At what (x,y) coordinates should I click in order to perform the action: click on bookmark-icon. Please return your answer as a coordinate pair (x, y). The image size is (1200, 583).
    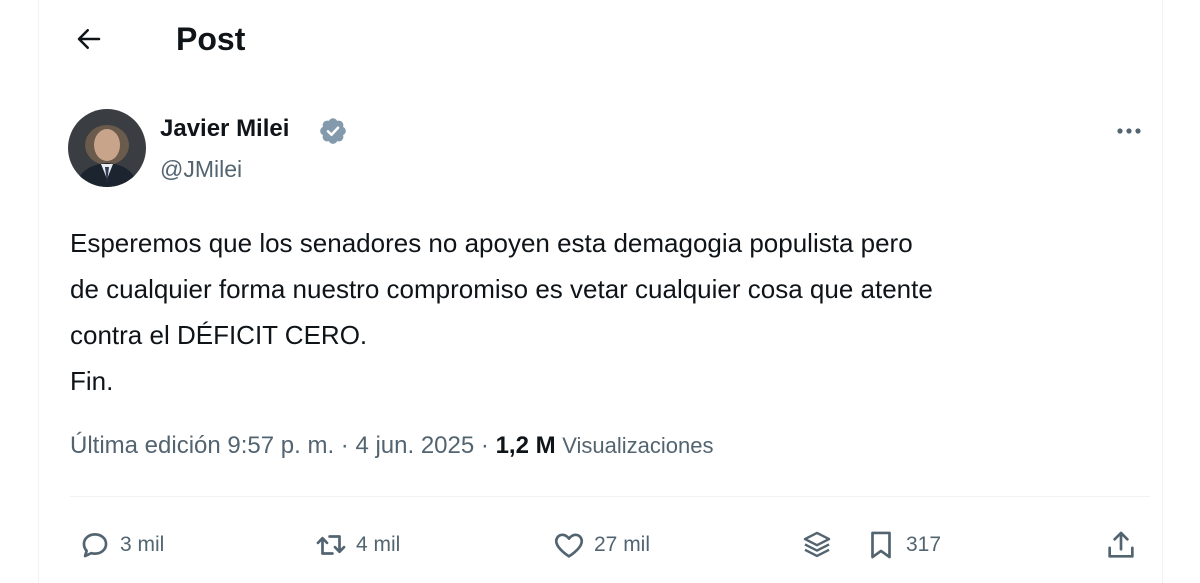
    Looking at the image, I should click on (881, 545).